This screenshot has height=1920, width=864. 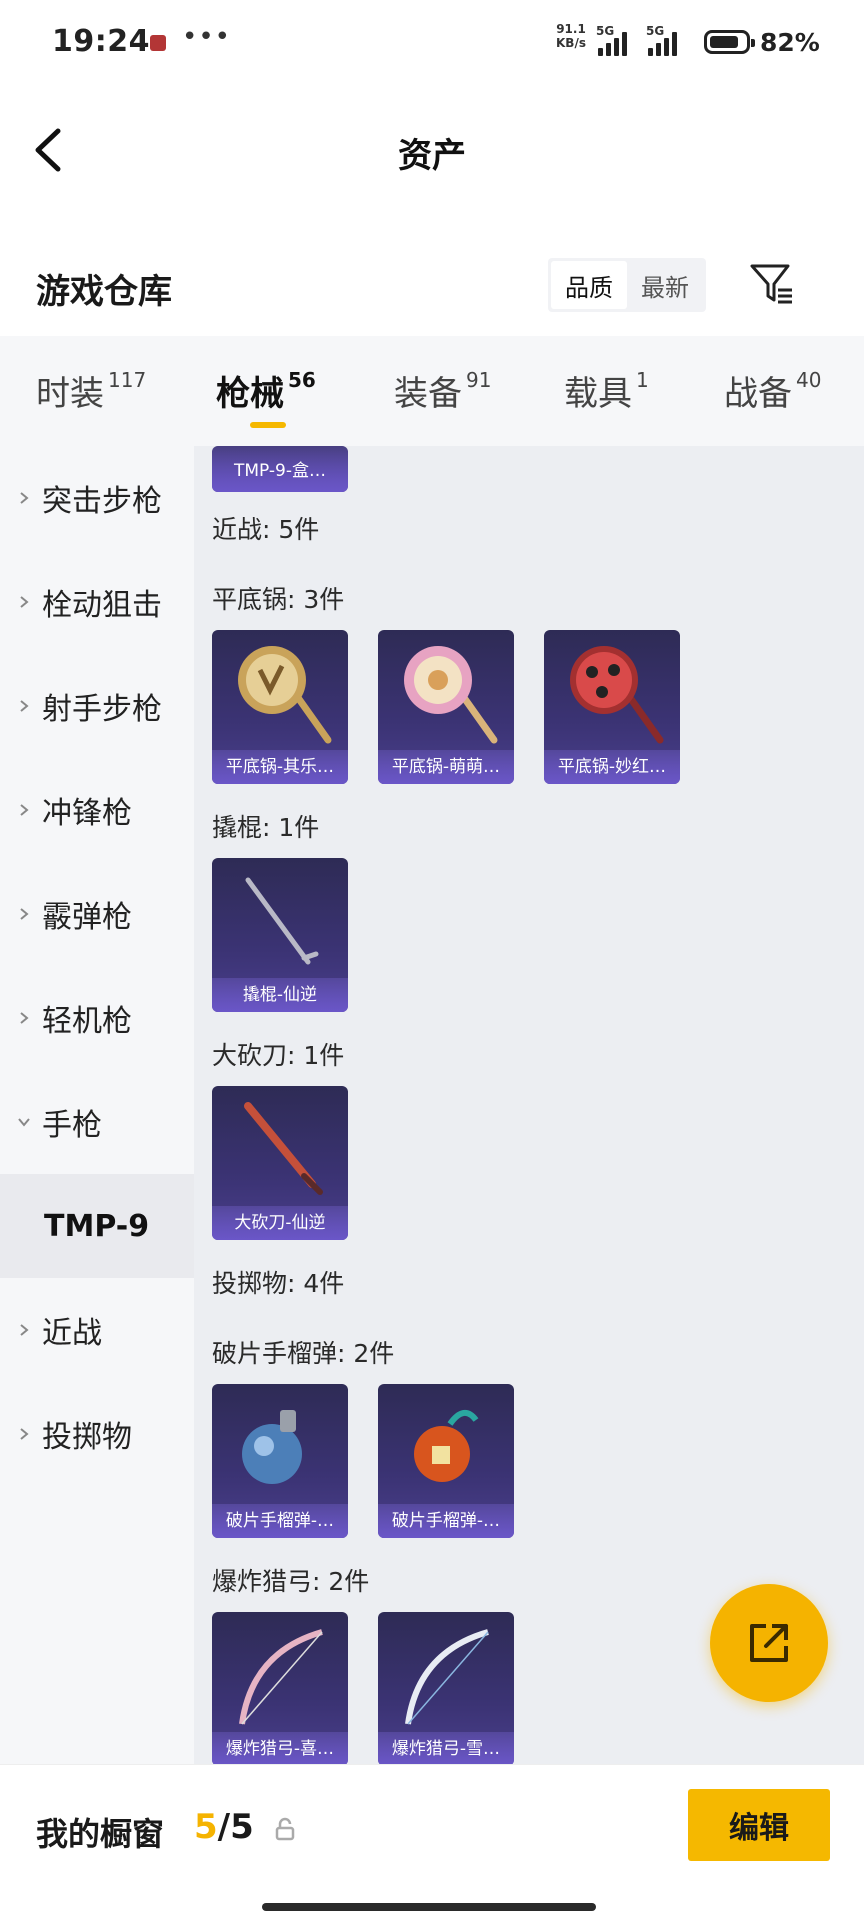 What do you see at coordinates (616, 40) in the screenshot?
I see `signal-sim1-icon: 5G` at bounding box center [616, 40].